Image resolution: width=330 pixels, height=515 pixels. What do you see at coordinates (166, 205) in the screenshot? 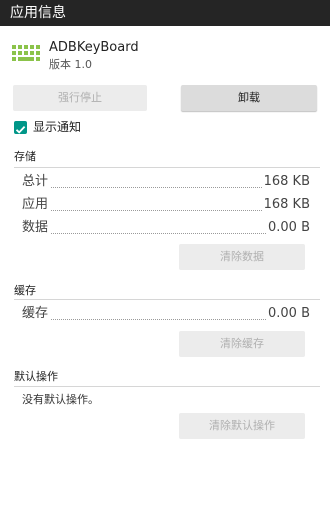
I see `storage-app-row: 应用 168 KB` at bounding box center [166, 205].